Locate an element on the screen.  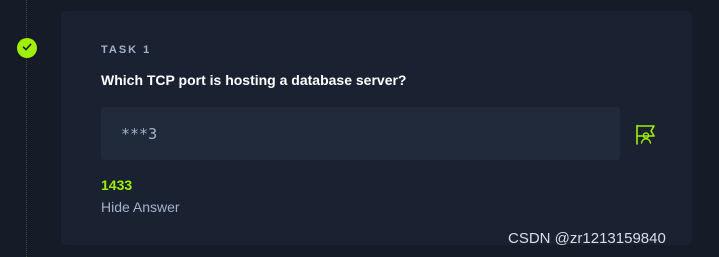
watermark: CSDN @zr1213159840 is located at coordinates (587, 238).